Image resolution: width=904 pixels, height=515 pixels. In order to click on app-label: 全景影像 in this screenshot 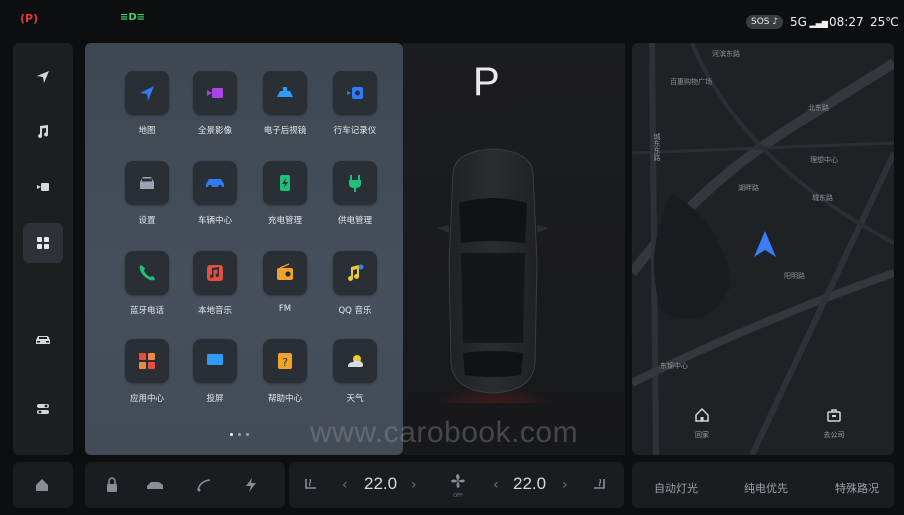, I will do `click(214, 131)`.